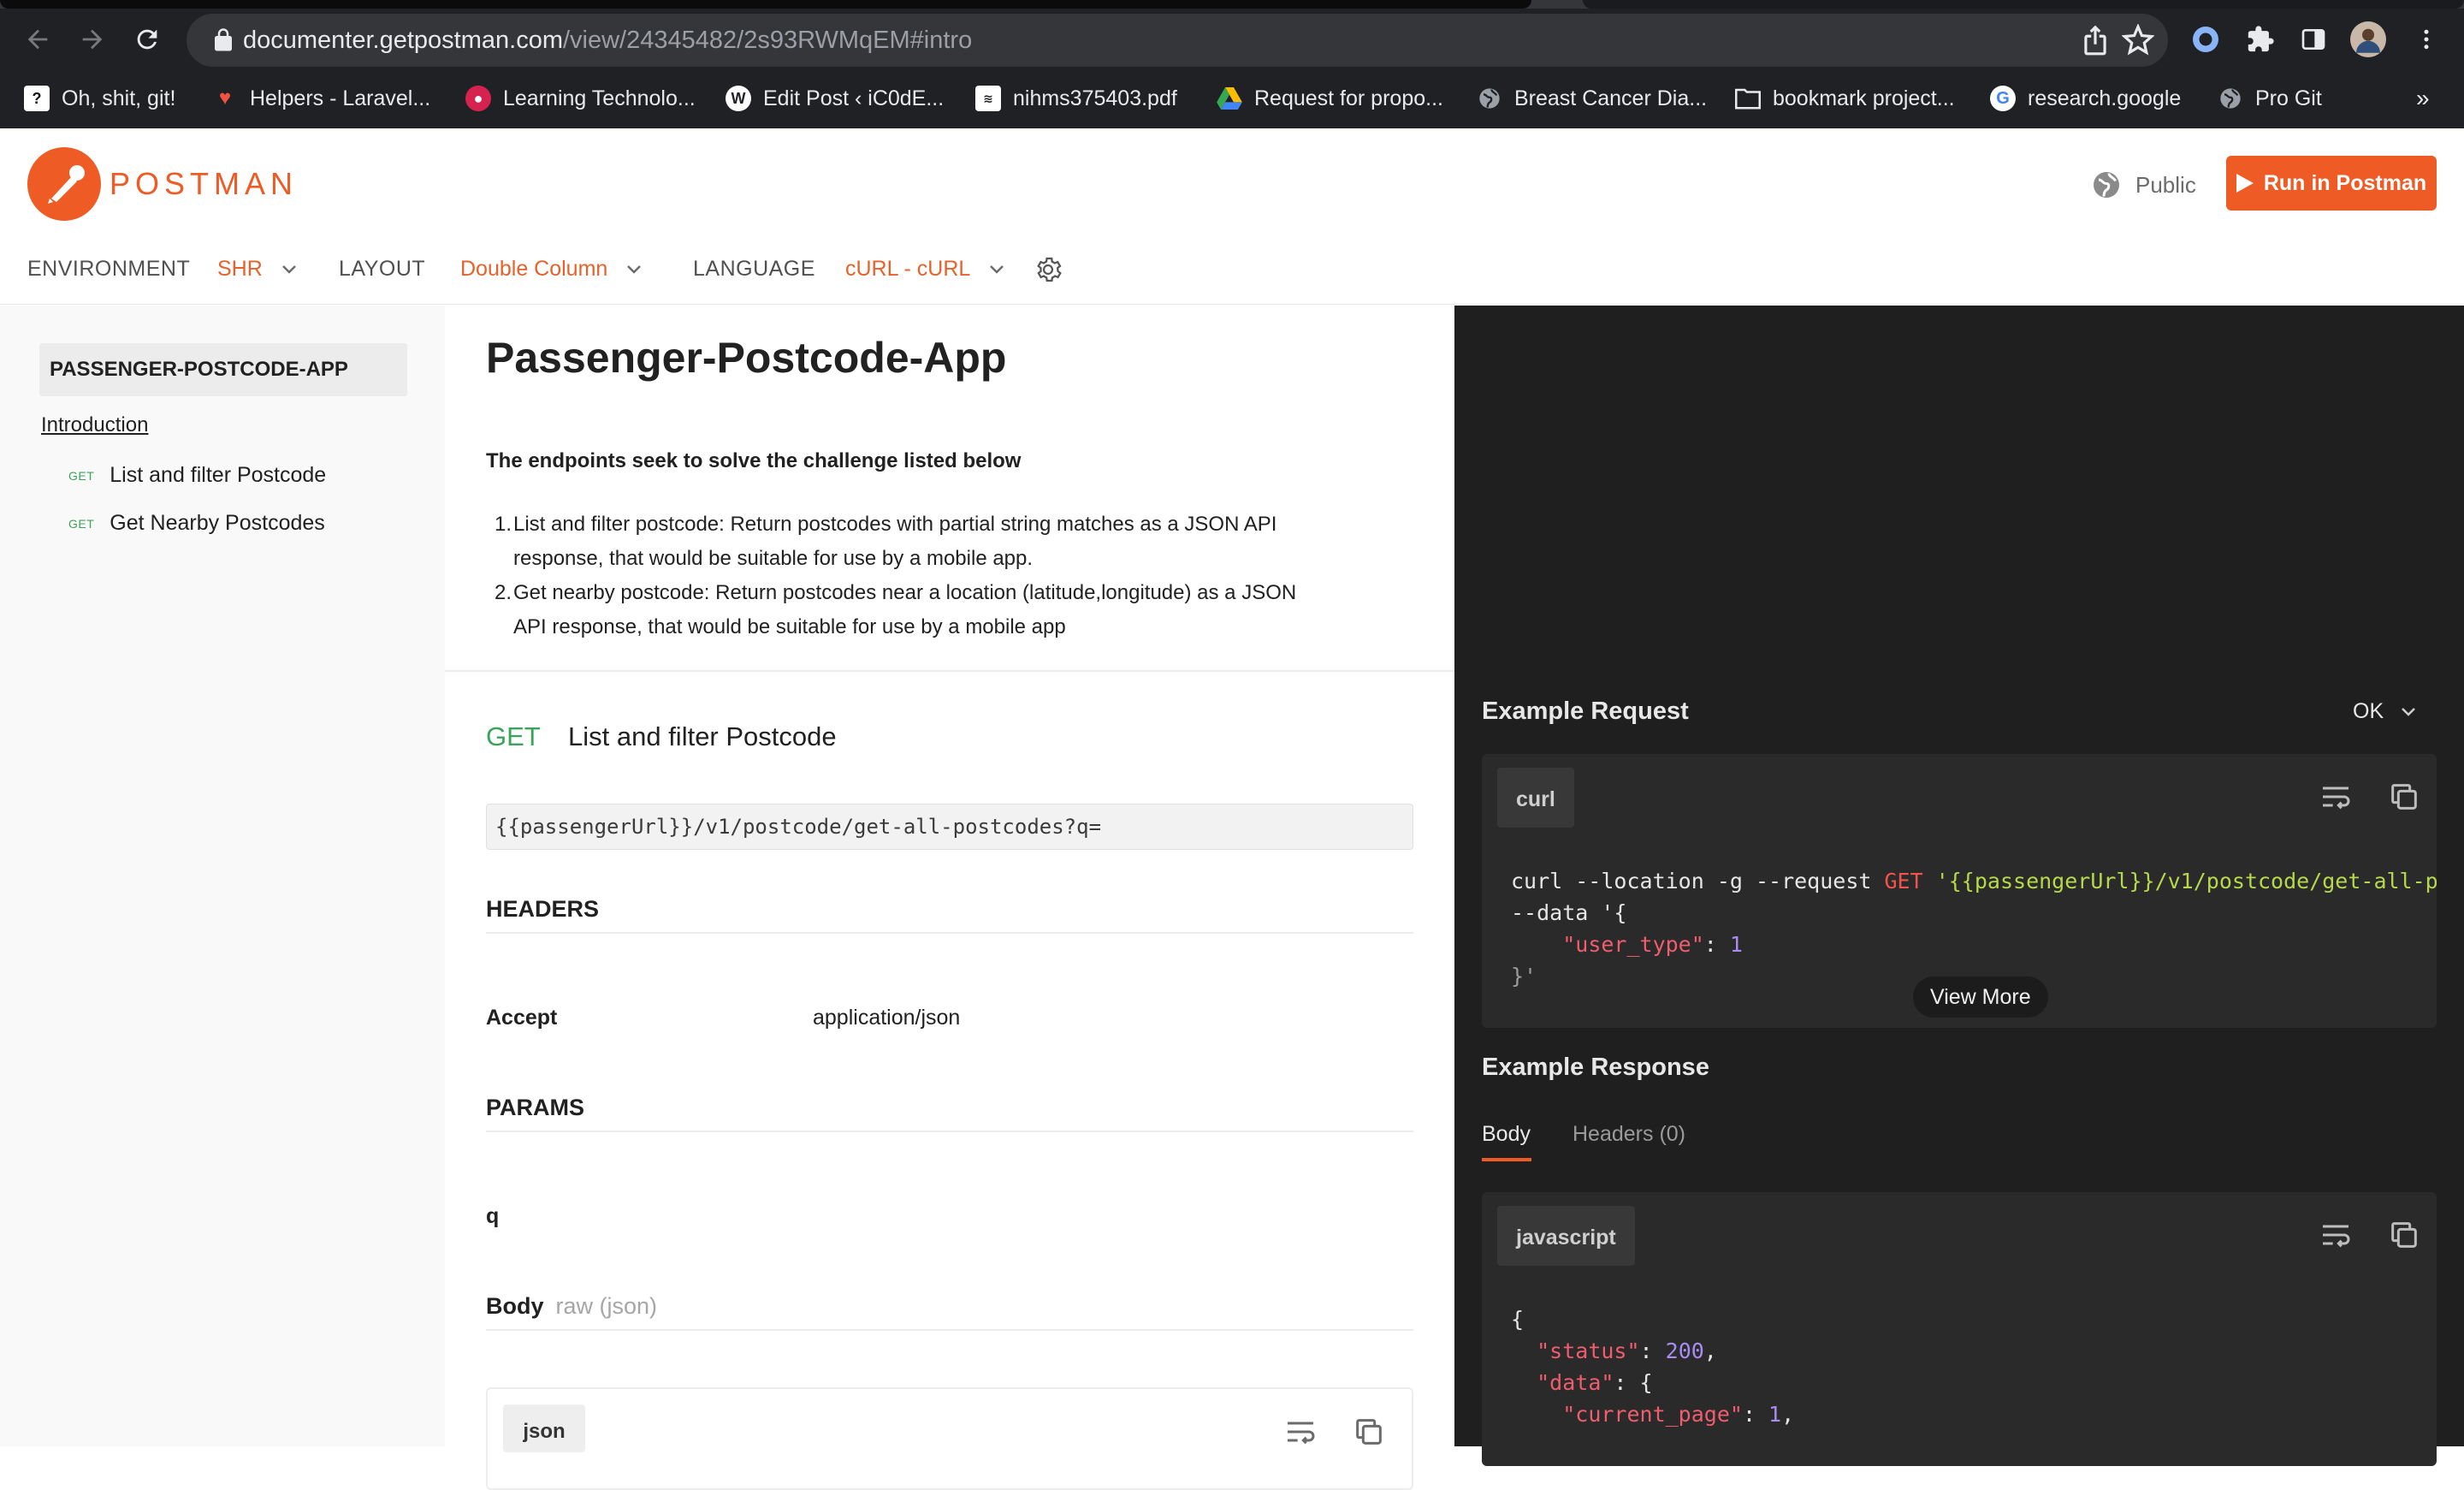  Describe the element at coordinates (1575, 1382) in the screenshot. I see `code-key-token: "data"` at that location.